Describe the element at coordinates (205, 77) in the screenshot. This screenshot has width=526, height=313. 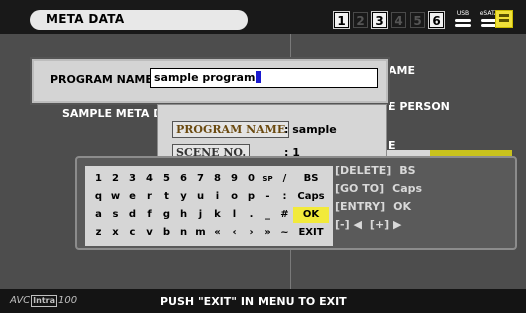
I see `program-name-value: sample program` at that location.